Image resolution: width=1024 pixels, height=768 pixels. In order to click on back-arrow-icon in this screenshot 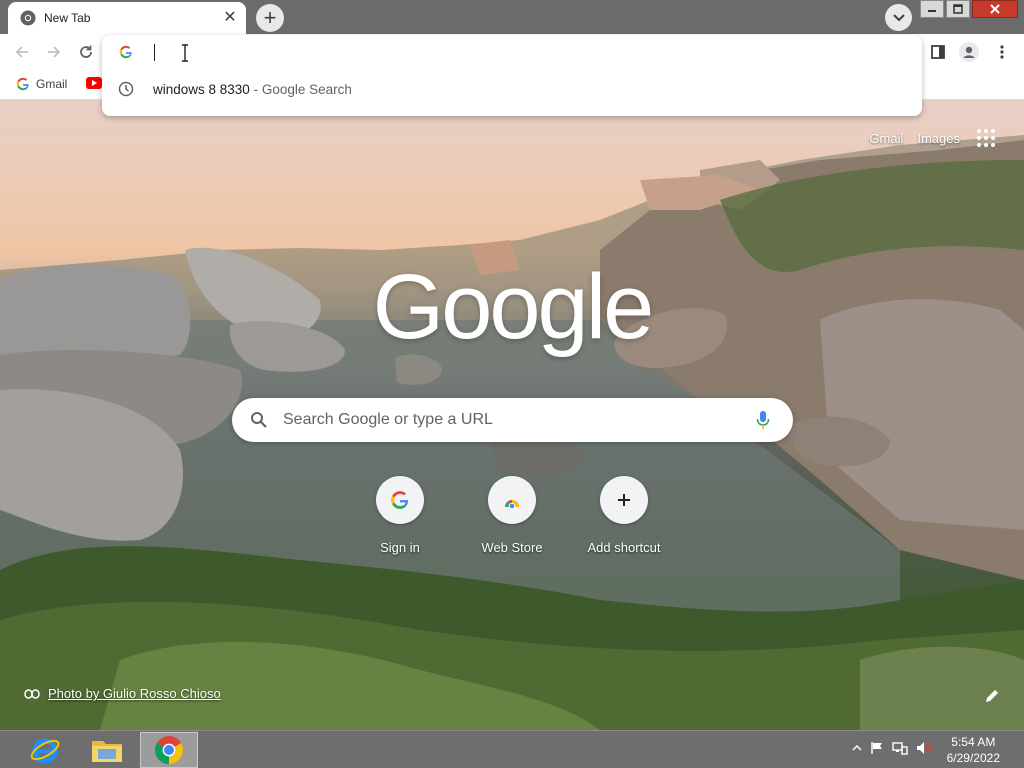, I will do `click(21, 52)`.